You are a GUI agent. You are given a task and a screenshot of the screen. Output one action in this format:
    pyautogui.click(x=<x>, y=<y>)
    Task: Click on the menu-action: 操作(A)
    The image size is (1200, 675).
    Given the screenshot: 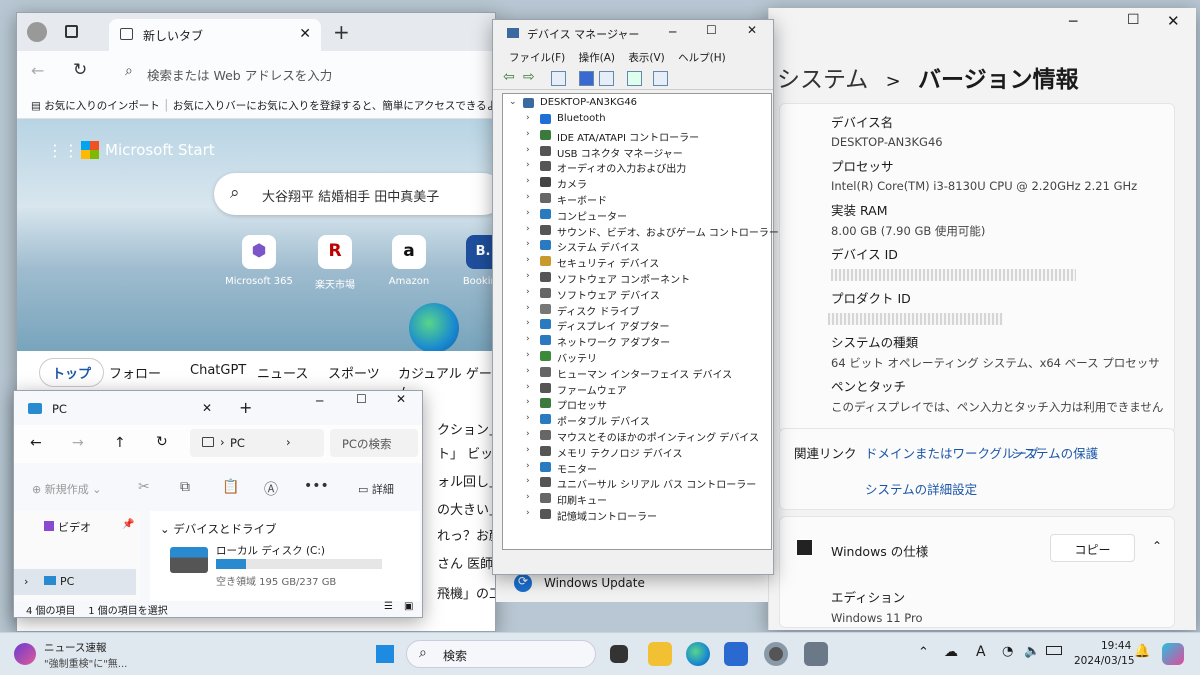 What is the action you would take?
    pyautogui.click(x=597, y=58)
    